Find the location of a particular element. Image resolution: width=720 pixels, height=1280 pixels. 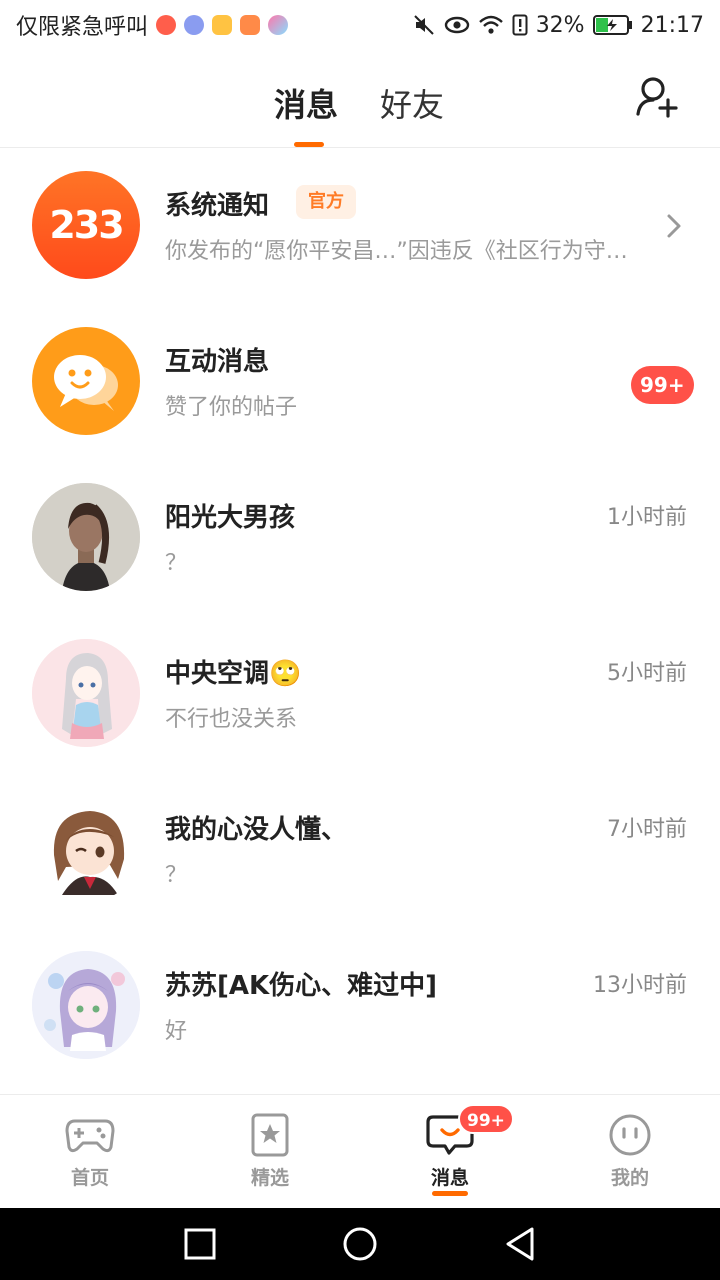

conversation-time: 7小时前 is located at coordinates (647, 829).